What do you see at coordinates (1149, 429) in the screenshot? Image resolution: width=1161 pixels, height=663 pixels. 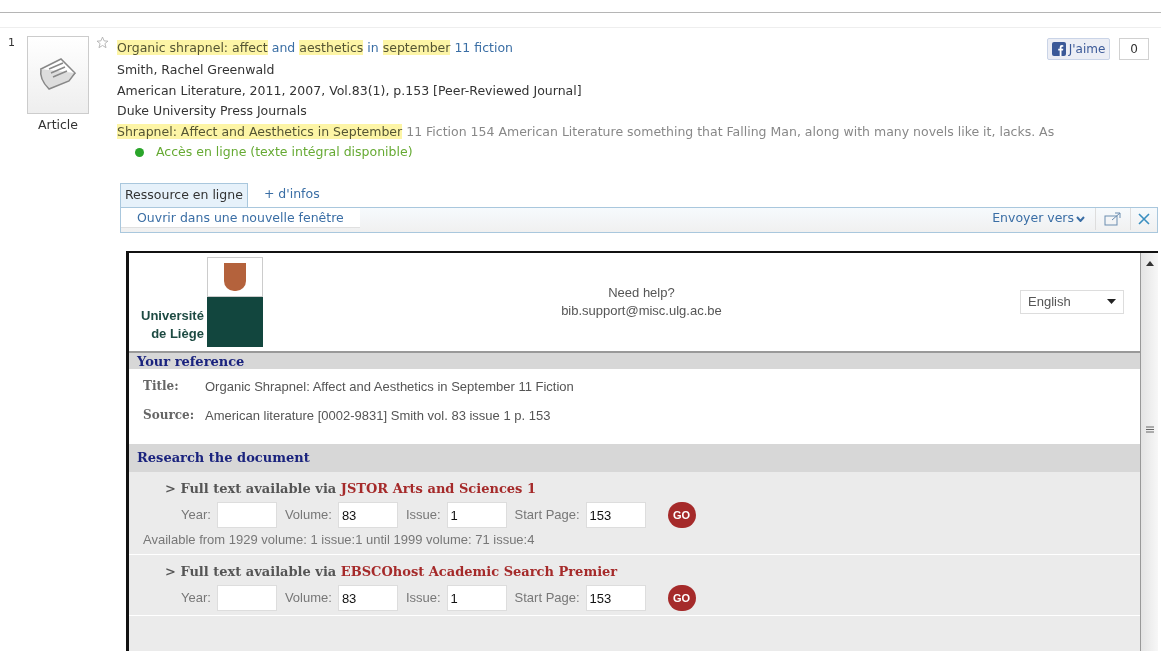 I see `scroll-grip-icon` at bounding box center [1149, 429].